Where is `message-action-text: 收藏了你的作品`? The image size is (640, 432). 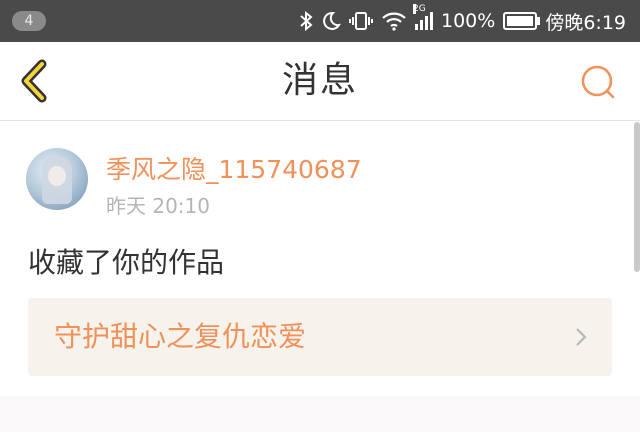 message-action-text: 收藏了你的作品 is located at coordinates (126, 262).